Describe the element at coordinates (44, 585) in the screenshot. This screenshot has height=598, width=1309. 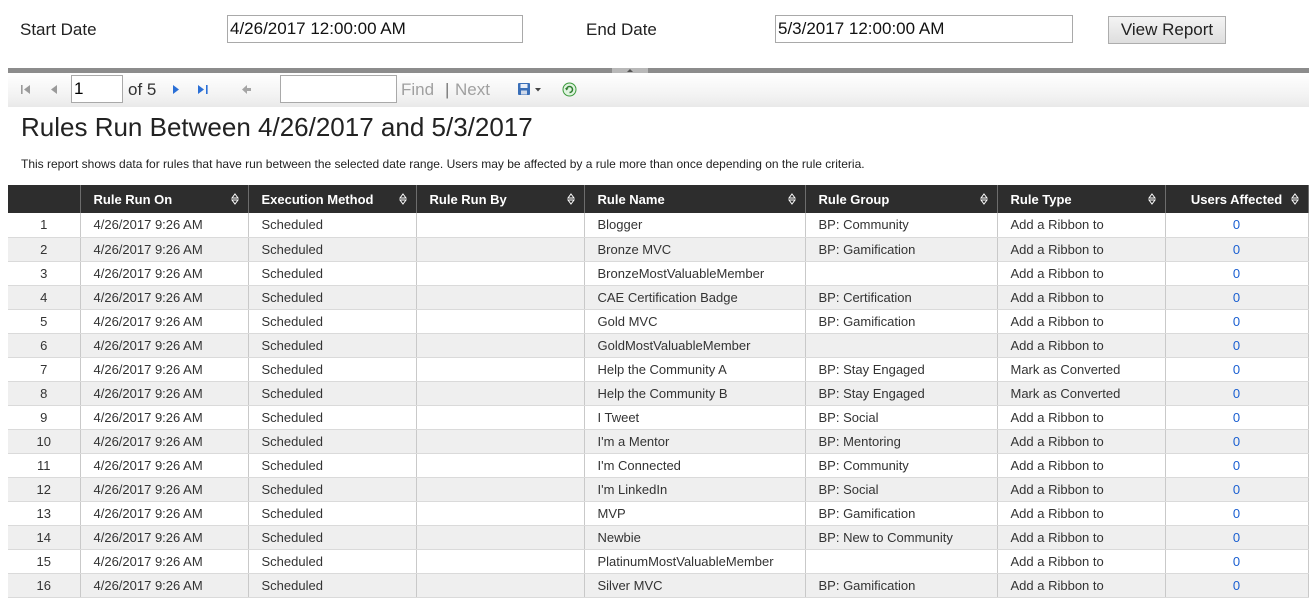
I see `row-number: 16` at that location.